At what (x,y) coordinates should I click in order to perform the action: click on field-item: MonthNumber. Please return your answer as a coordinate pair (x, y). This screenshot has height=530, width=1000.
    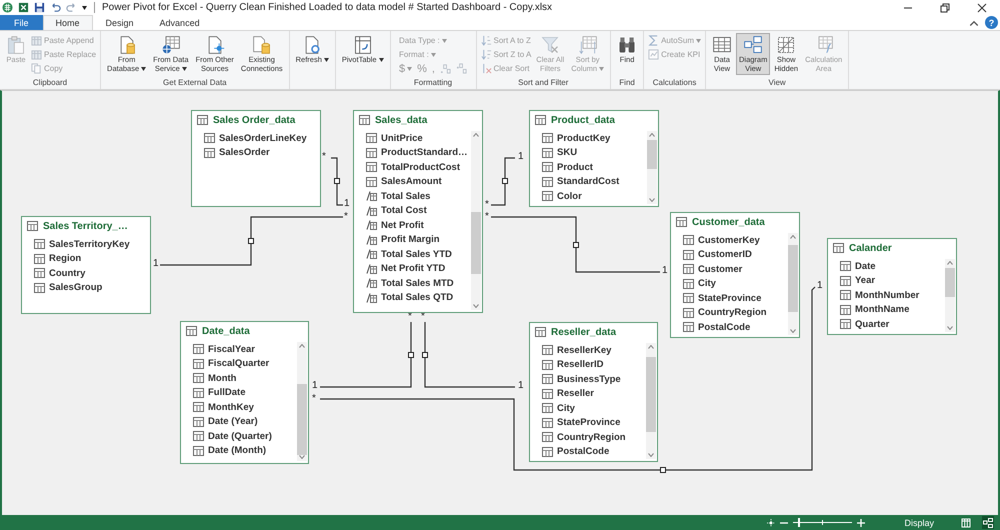
    Looking at the image, I should click on (880, 295).